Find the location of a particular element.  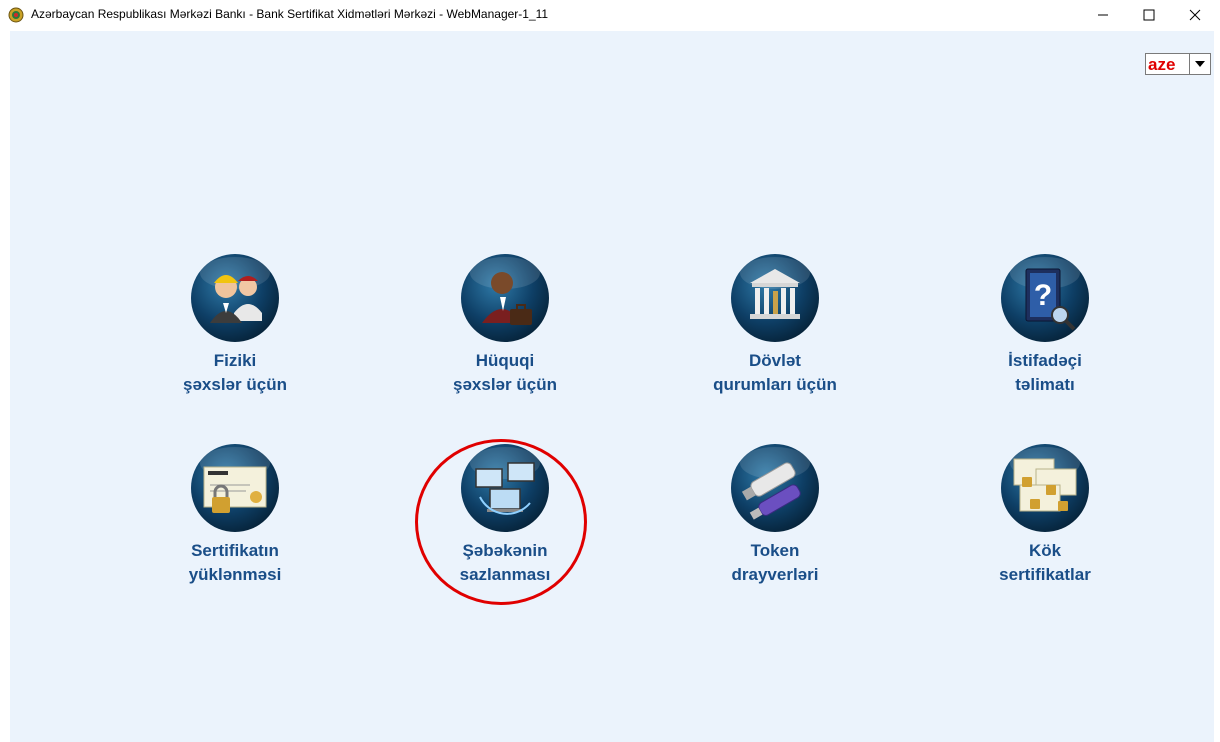

tile-network-settings: Şəbəkənin sazlanması is located at coordinates (505, 523).